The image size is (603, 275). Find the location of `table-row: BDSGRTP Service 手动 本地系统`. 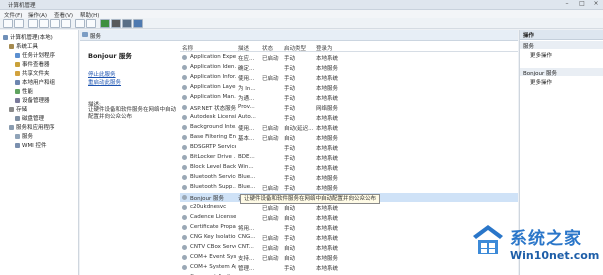

table-row: BDSGRTP Service 手动 本地系统 is located at coordinates (349, 147).